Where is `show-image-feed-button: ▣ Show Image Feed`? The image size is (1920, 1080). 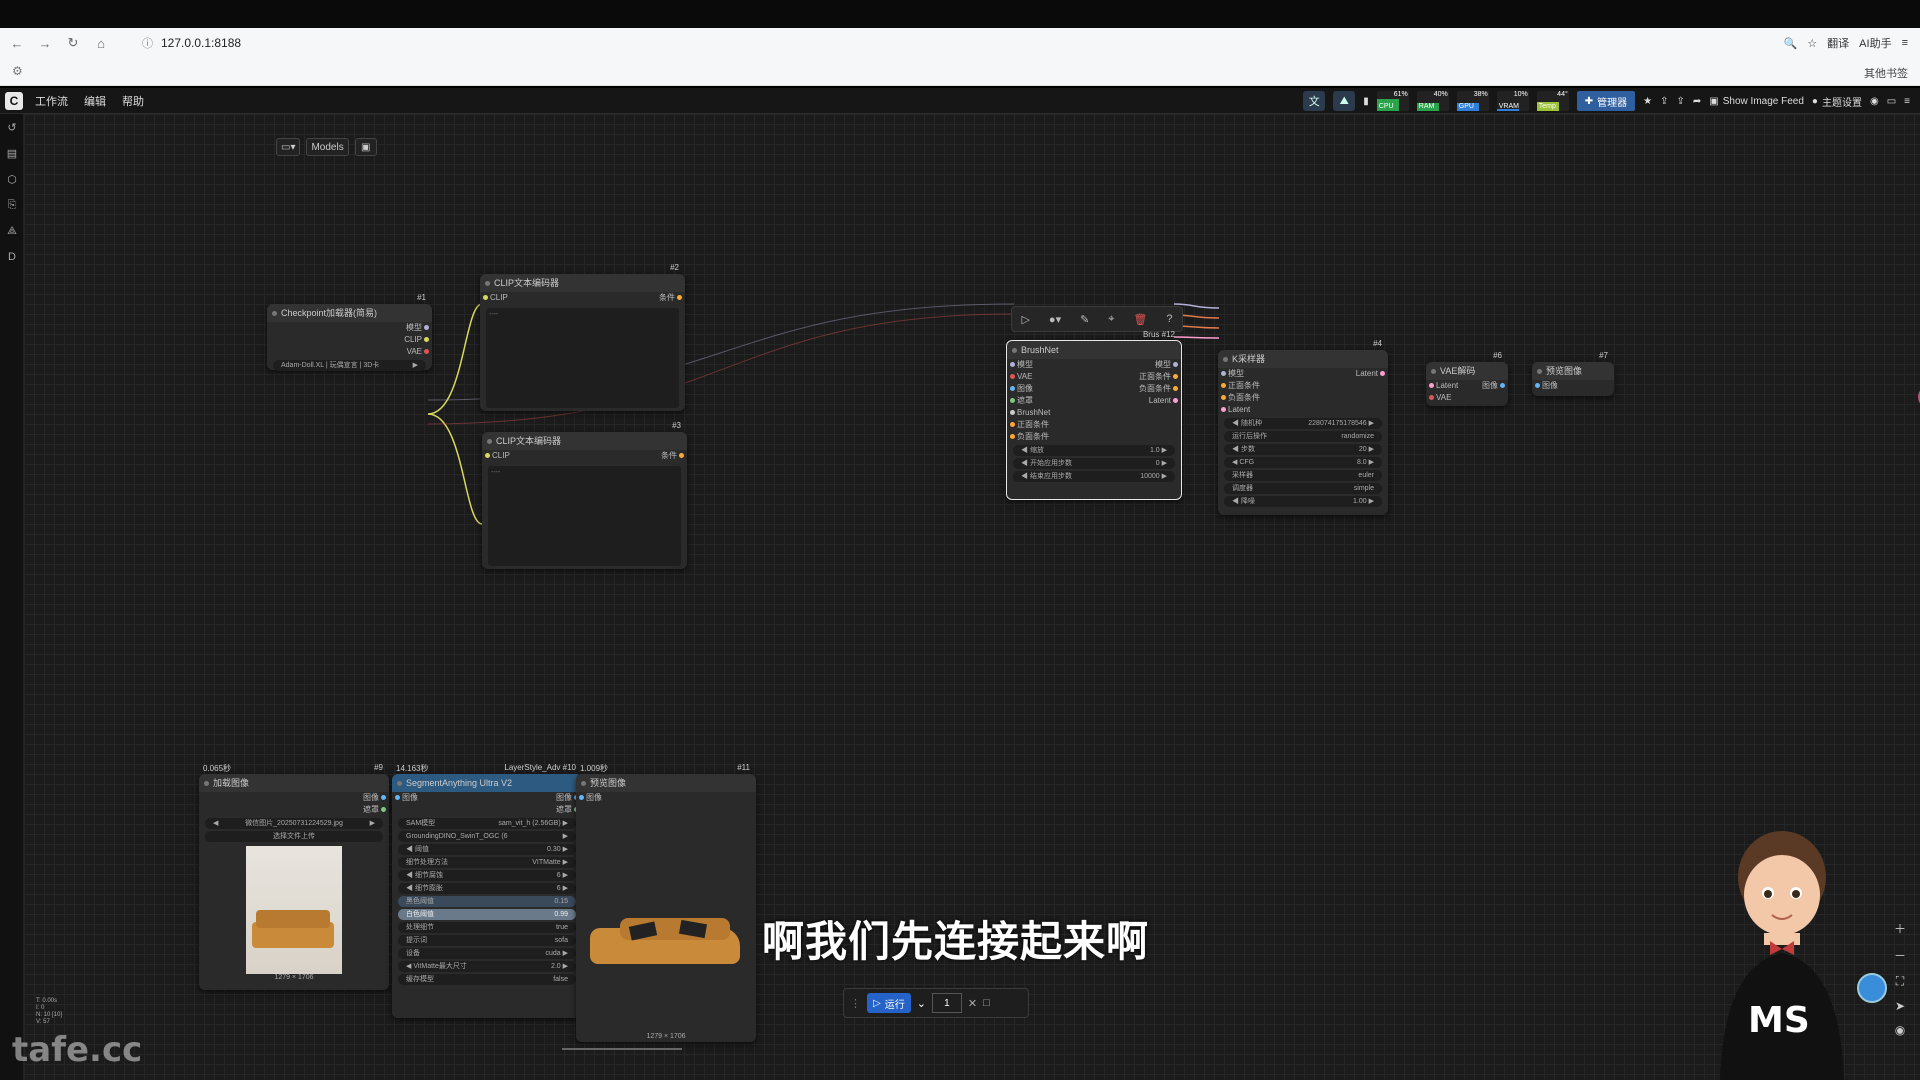 show-image-feed-button: ▣ Show Image Feed is located at coordinates (1756, 101).